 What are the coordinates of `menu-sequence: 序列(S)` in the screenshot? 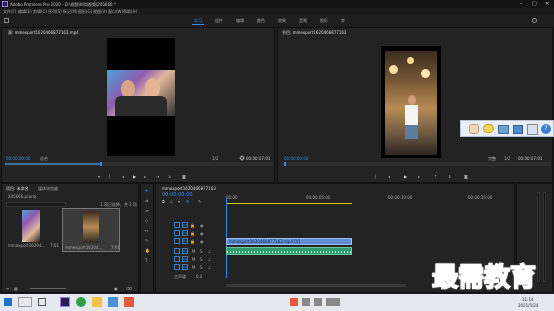 It's located at (55, 11).